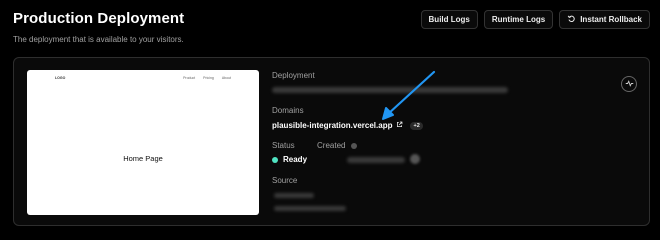 The image size is (660, 240). Describe the element at coordinates (293, 75) in the screenshot. I see `deployment-label: Deployment` at that location.